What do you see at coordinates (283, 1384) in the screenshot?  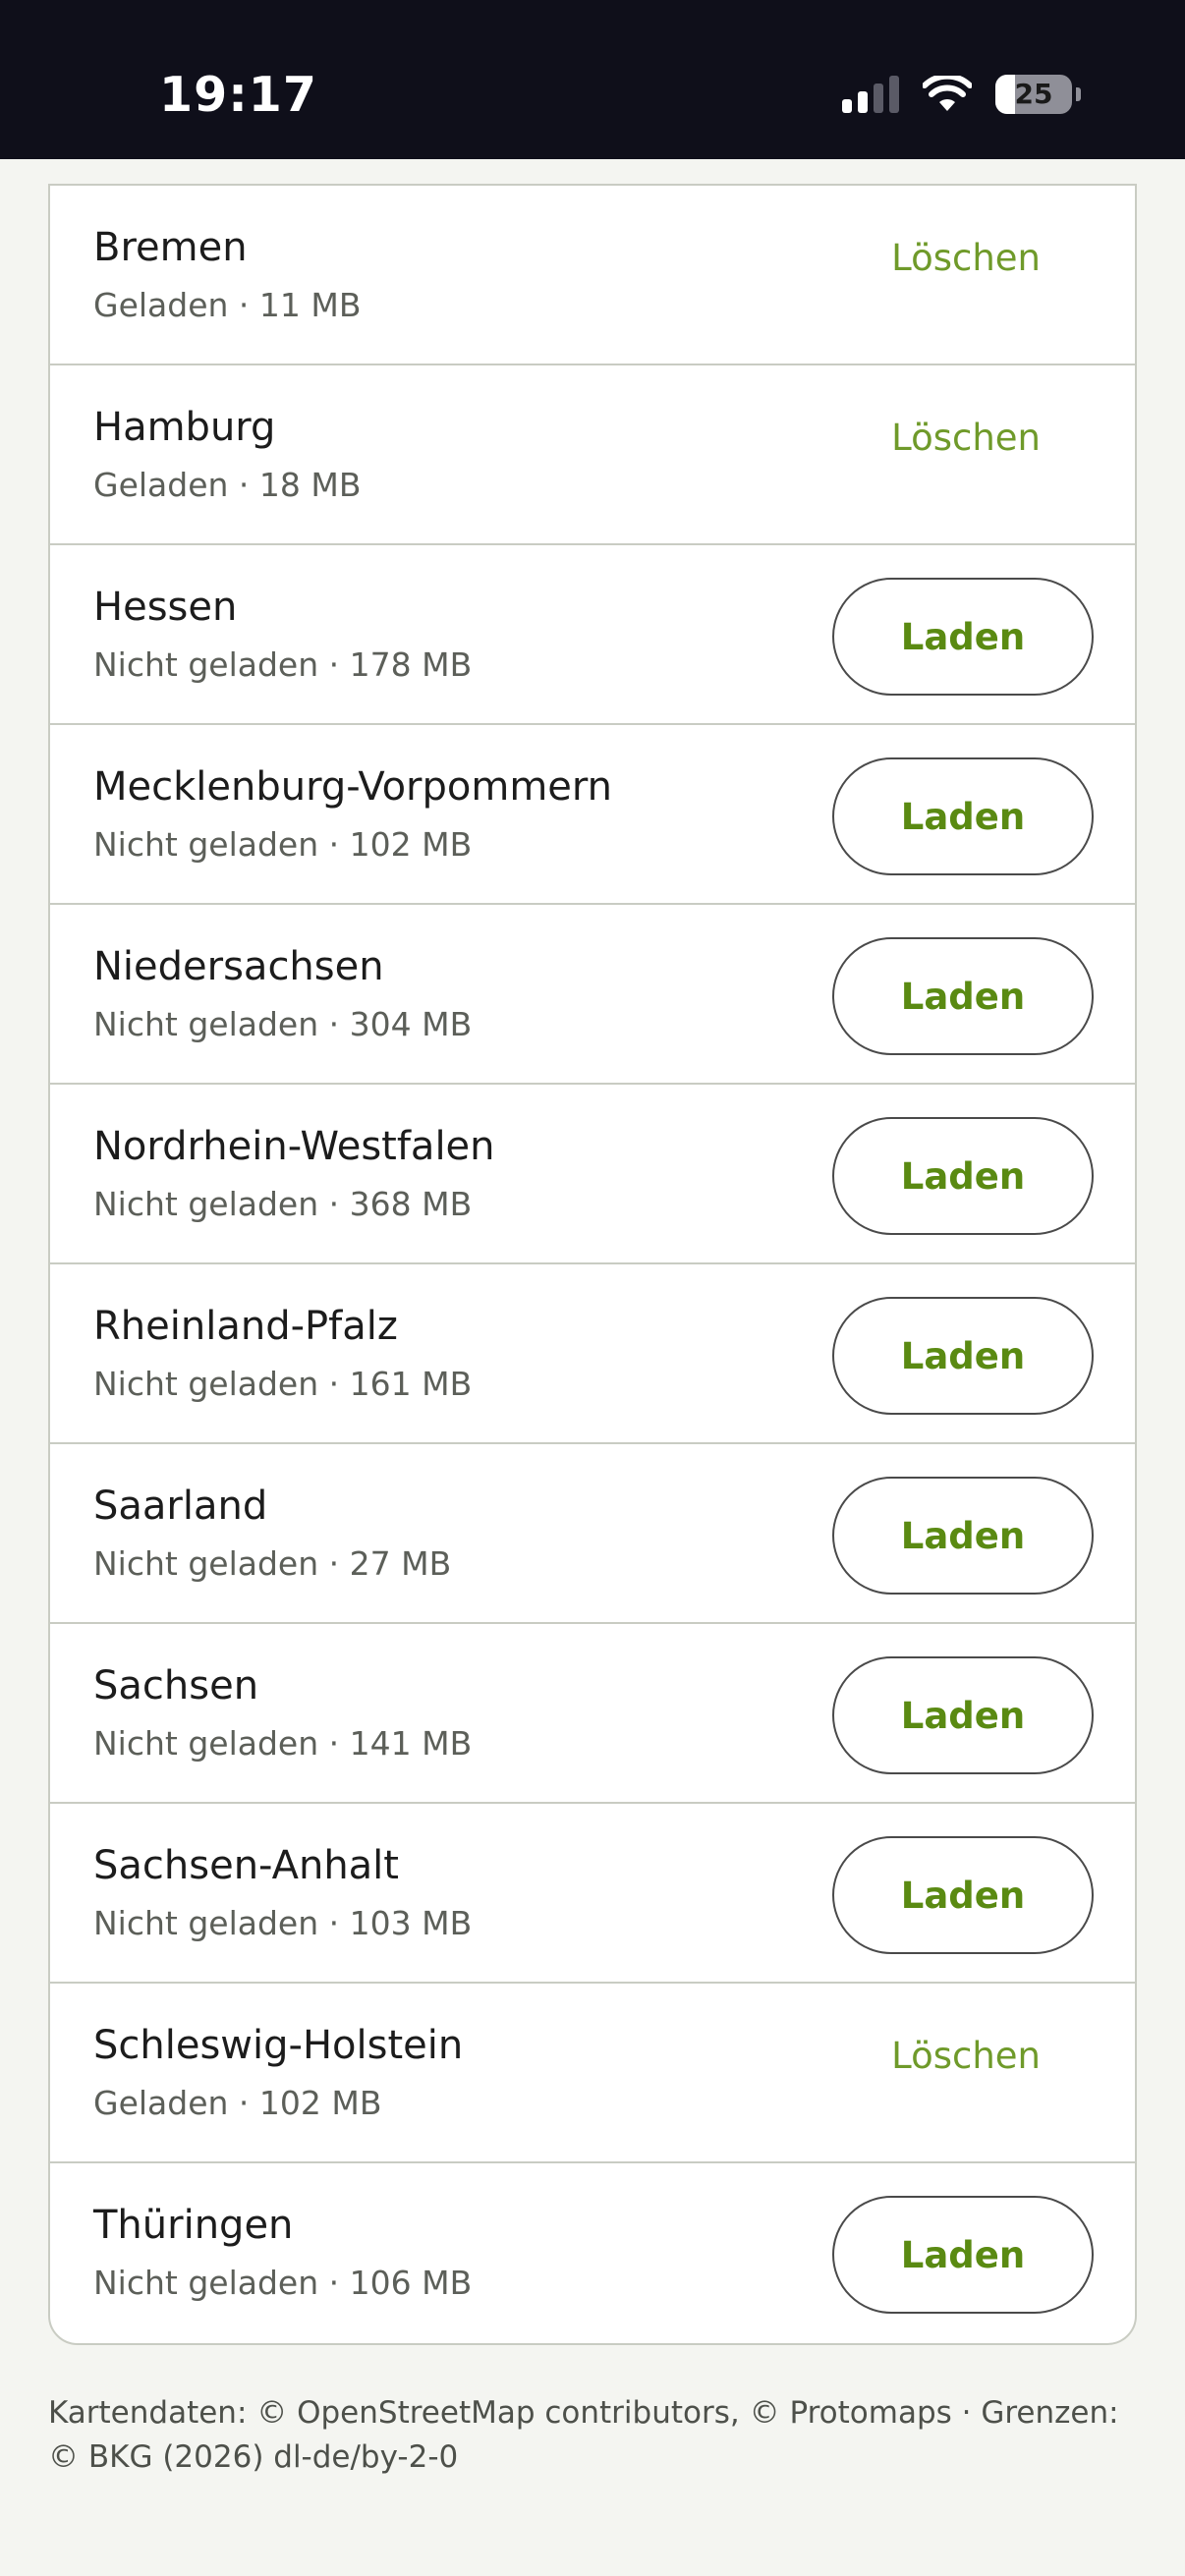 I see `region-status: Nicht geladen · 161 MB` at bounding box center [283, 1384].